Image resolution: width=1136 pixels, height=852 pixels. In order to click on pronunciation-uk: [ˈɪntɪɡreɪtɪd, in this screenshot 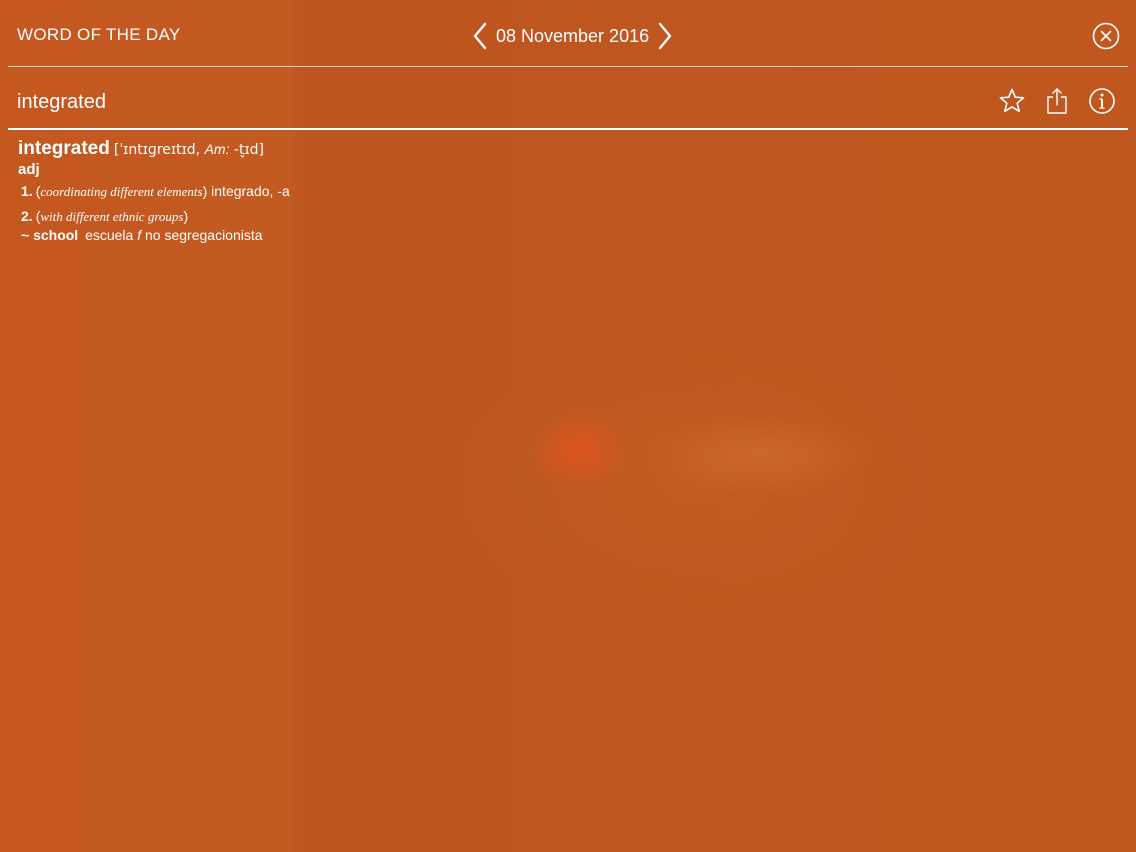, I will do `click(159, 150)`.